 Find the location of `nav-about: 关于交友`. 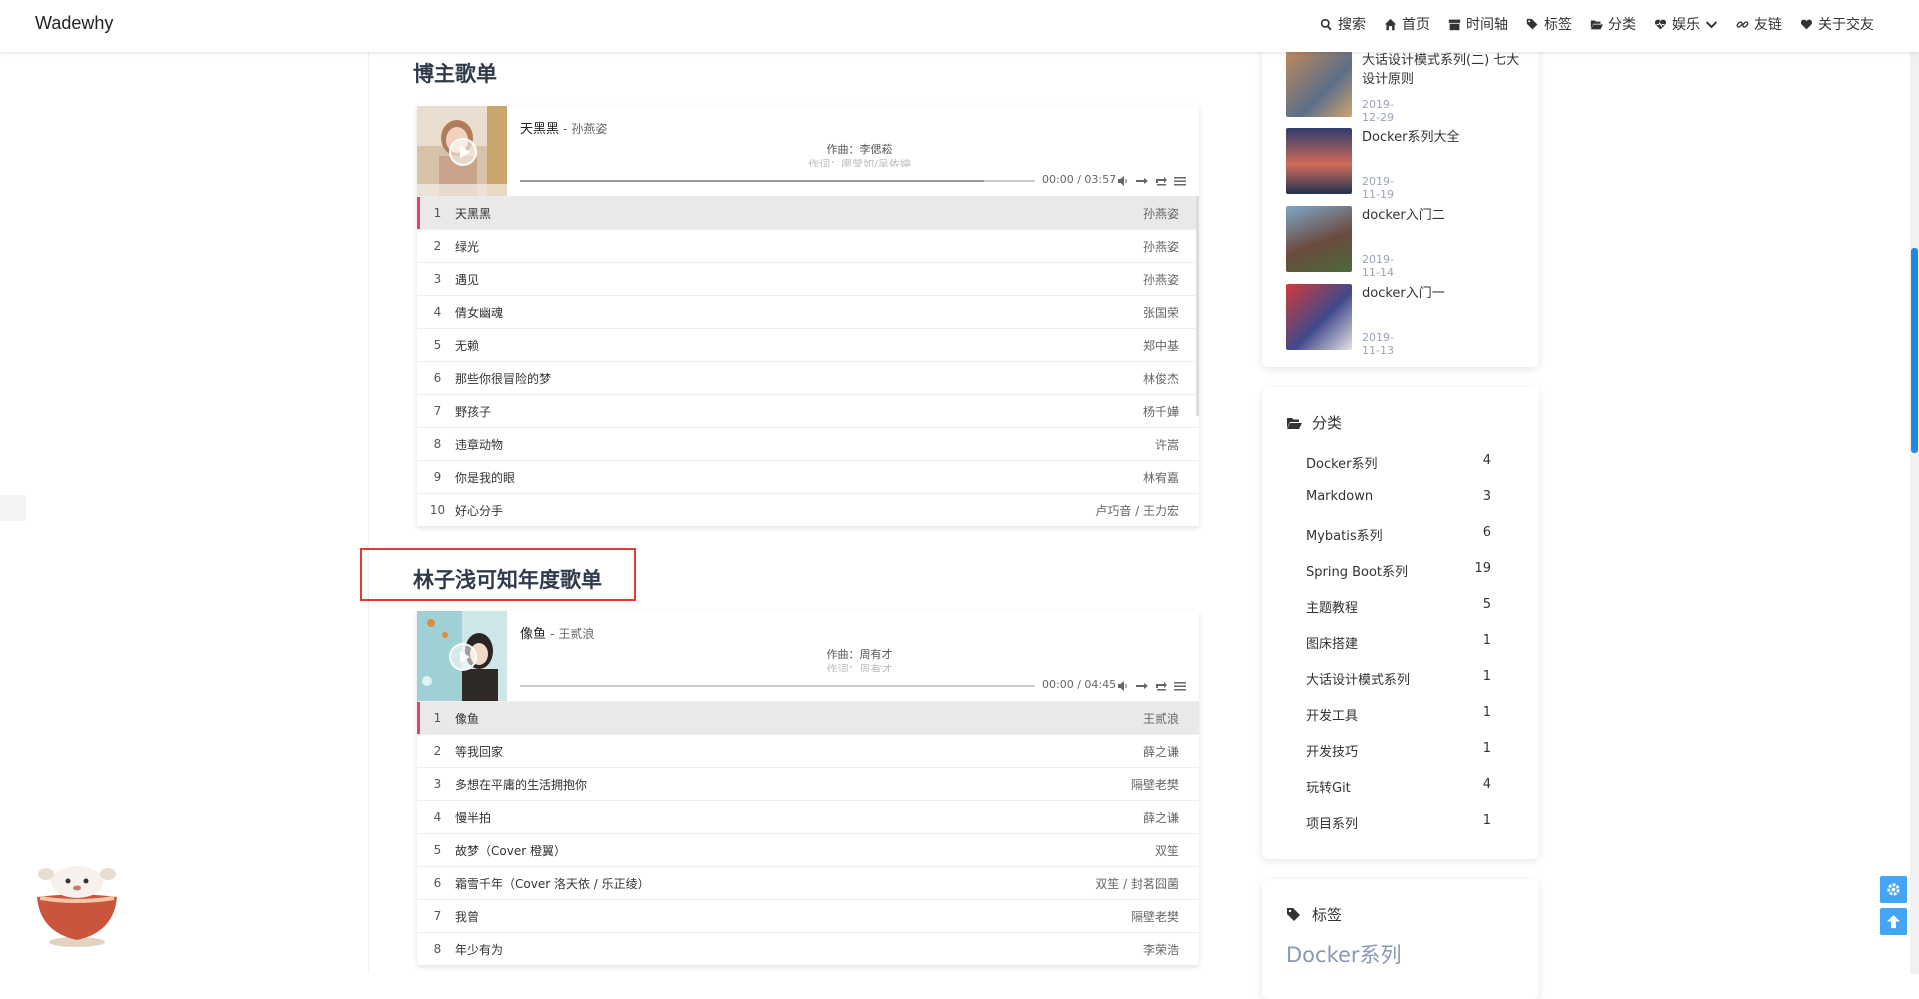

nav-about: 关于交友 is located at coordinates (1837, 24).